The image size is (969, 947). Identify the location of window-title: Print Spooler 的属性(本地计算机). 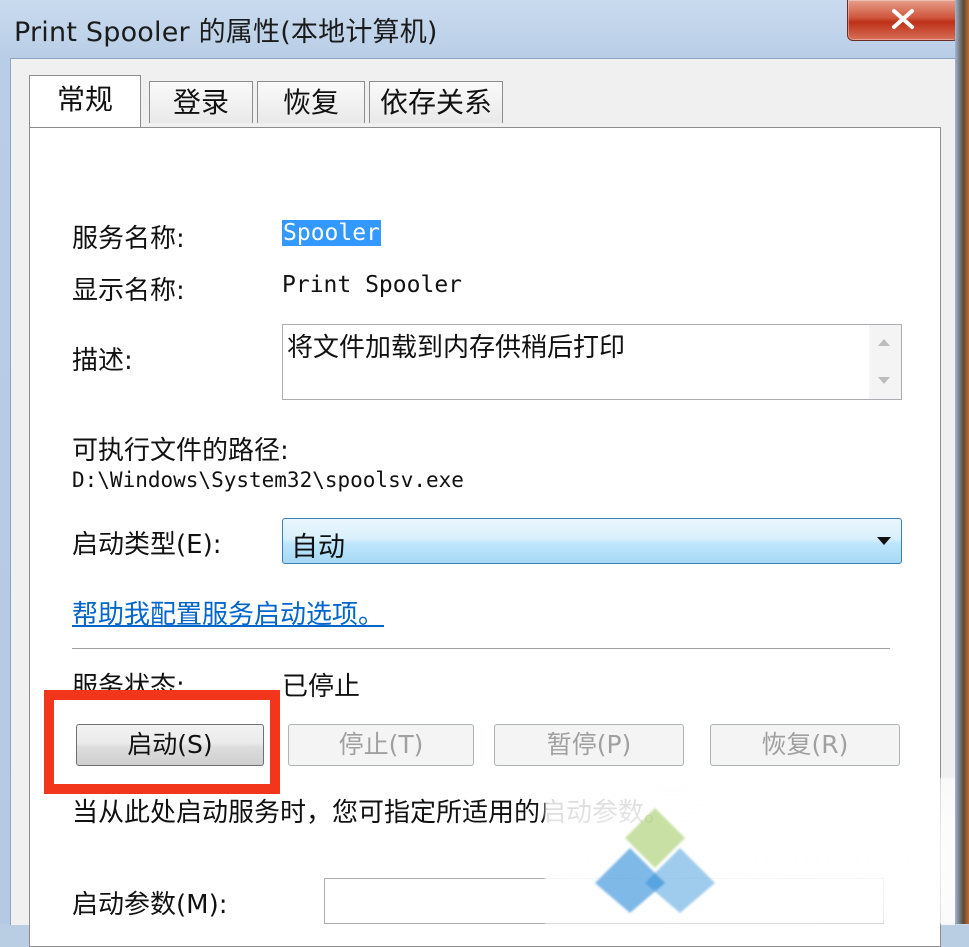
(226, 32).